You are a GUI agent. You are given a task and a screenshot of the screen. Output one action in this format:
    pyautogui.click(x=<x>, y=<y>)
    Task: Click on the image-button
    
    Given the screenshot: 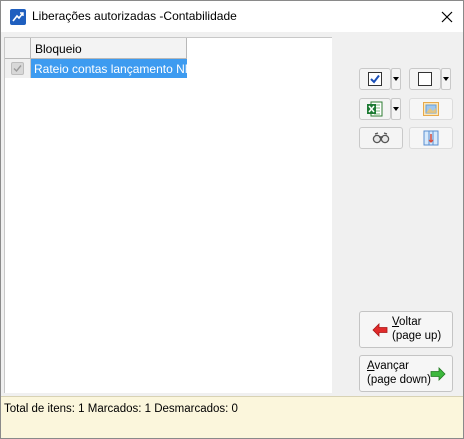 What is the action you would take?
    pyautogui.click(x=431, y=109)
    